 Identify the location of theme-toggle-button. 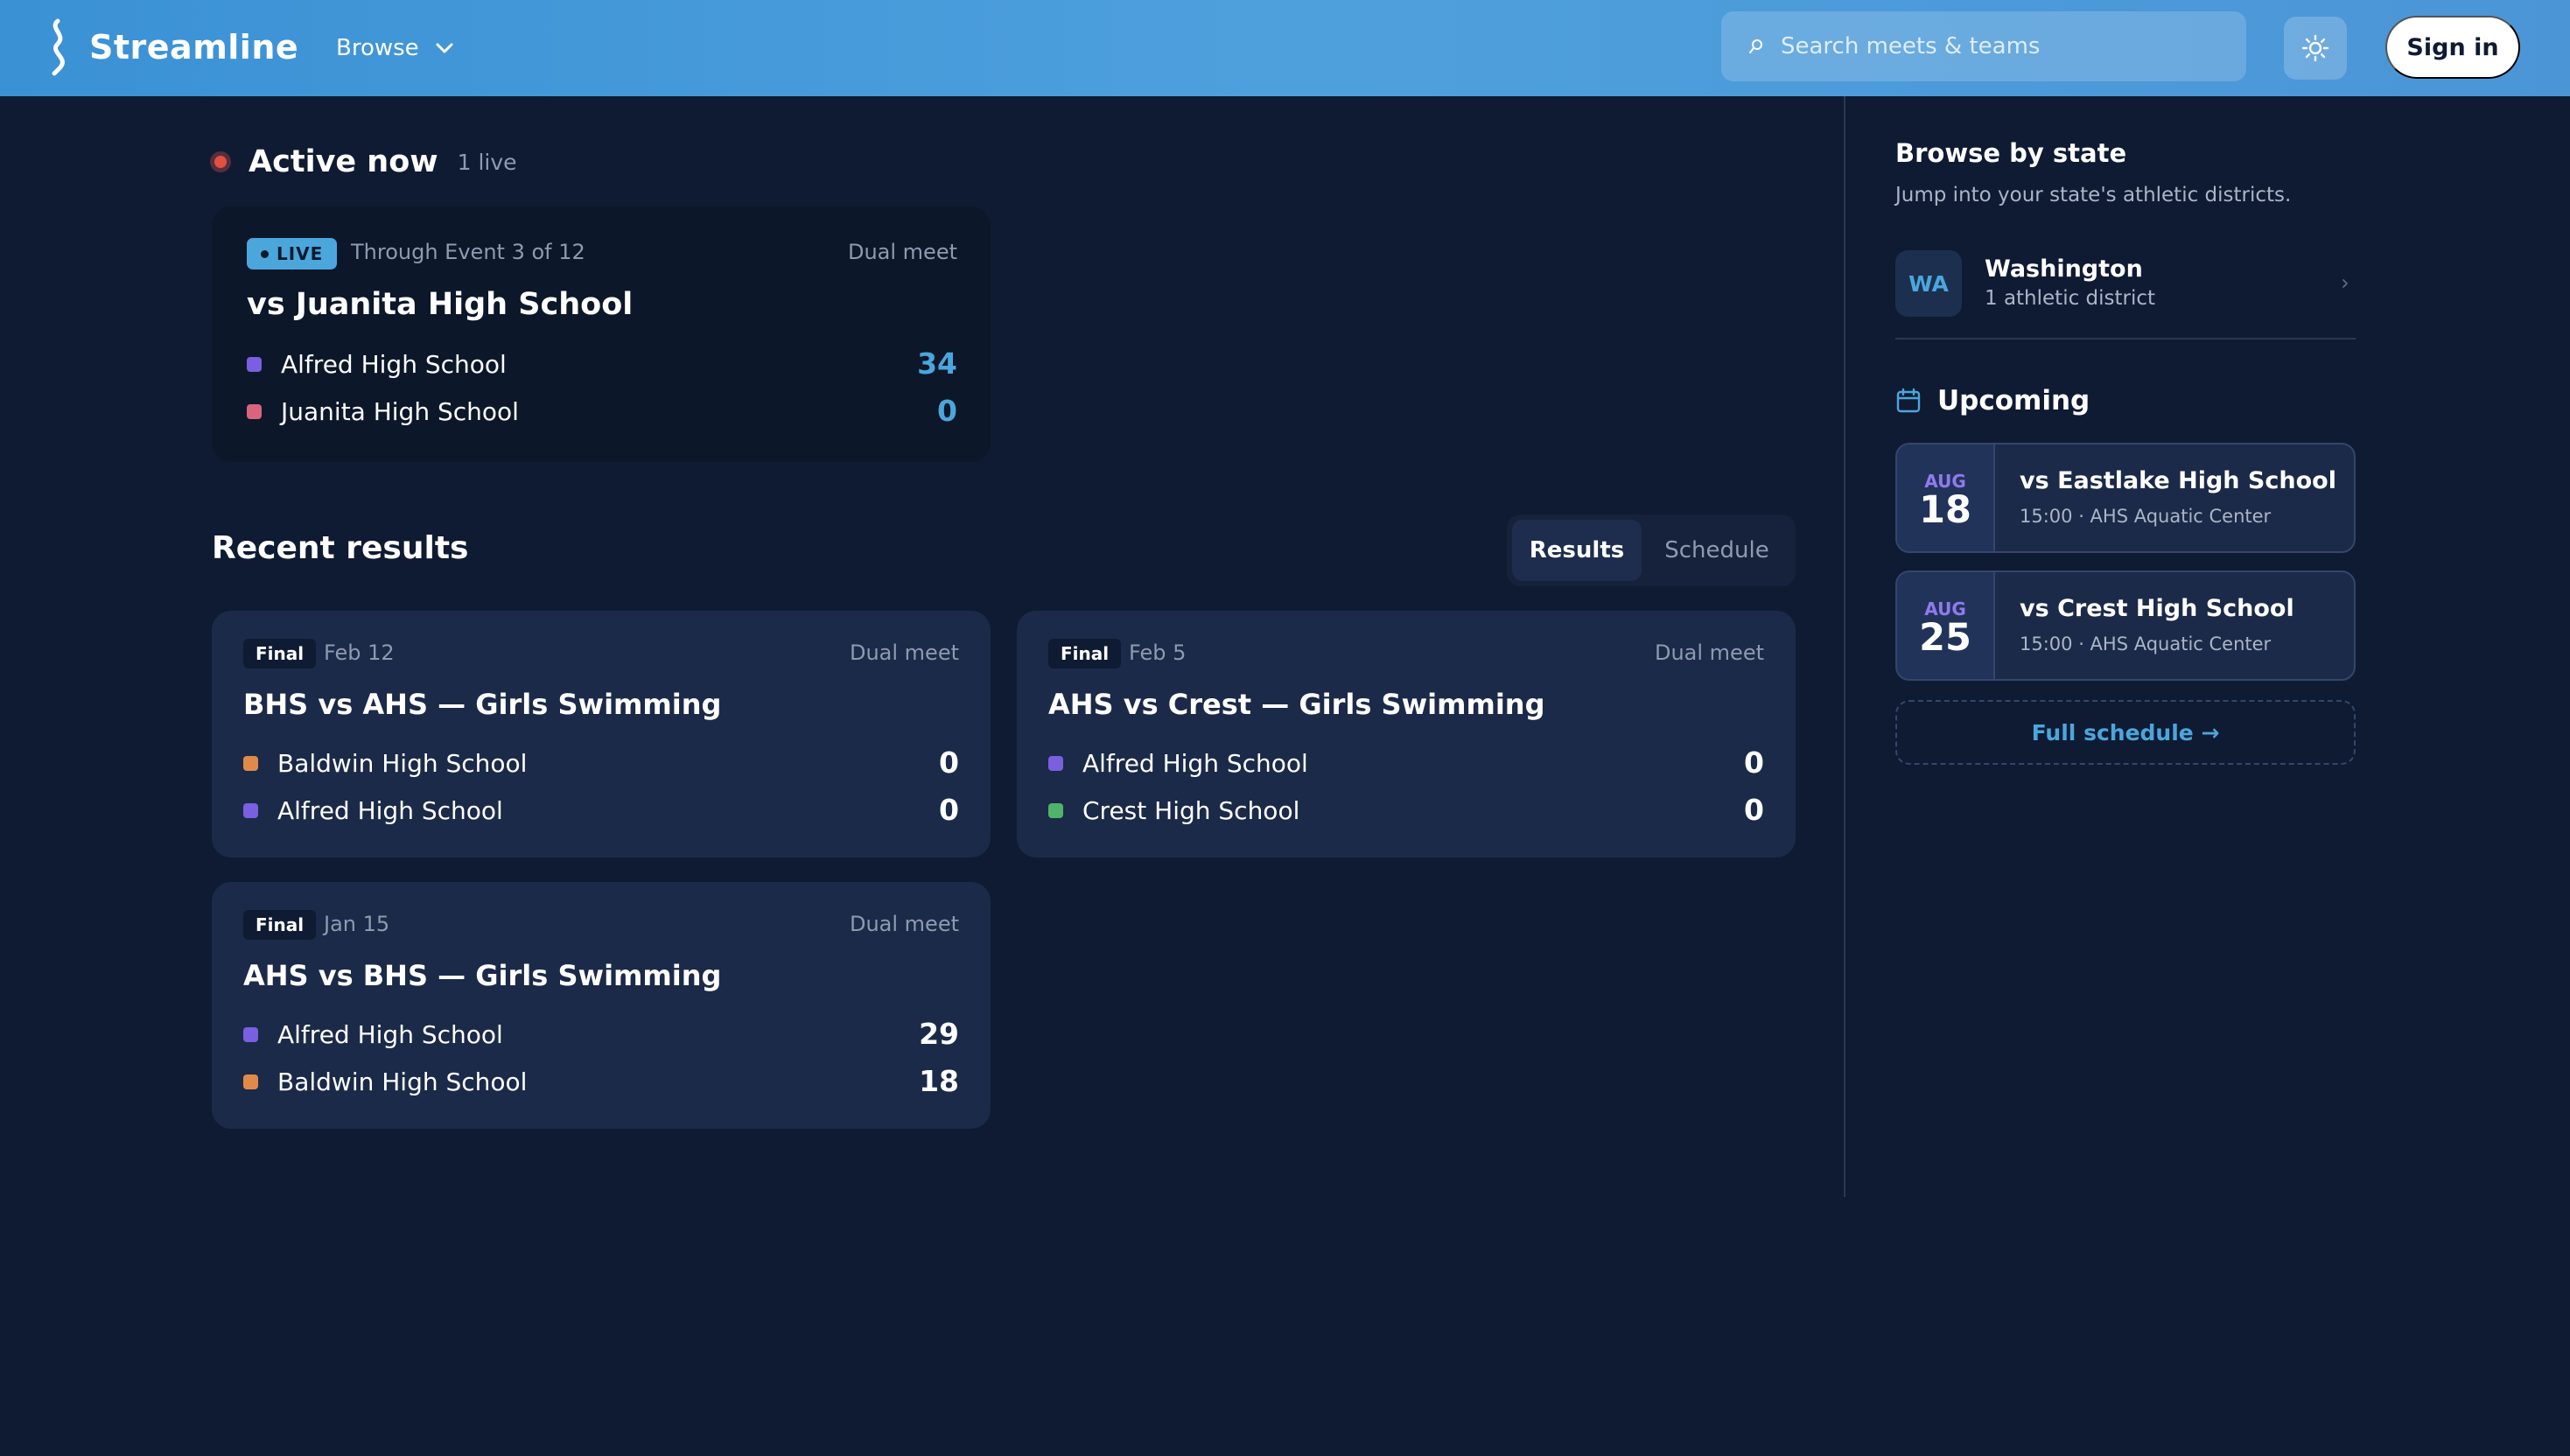
(2315, 48).